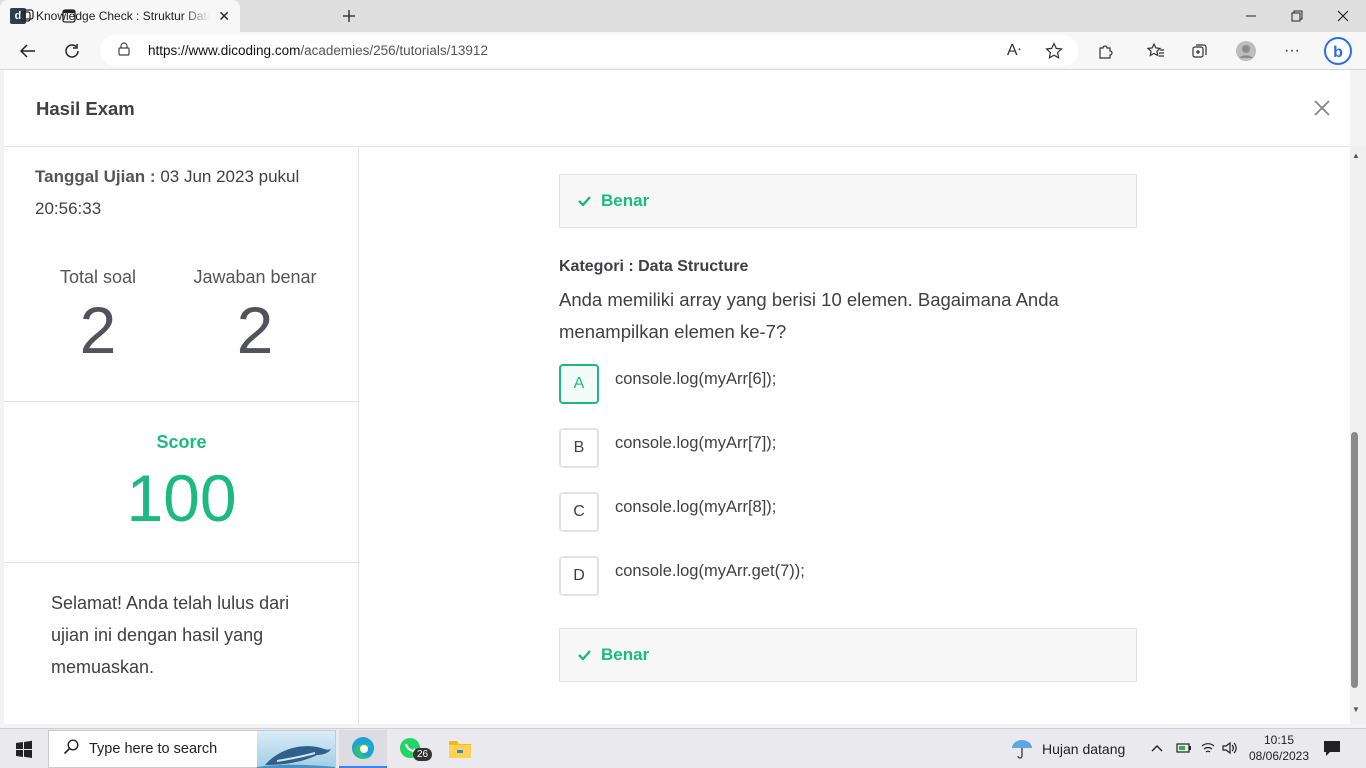  What do you see at coordinates (579, 384) in the screenshot?
I see `option-key: A` at bounding box center [579, 384].